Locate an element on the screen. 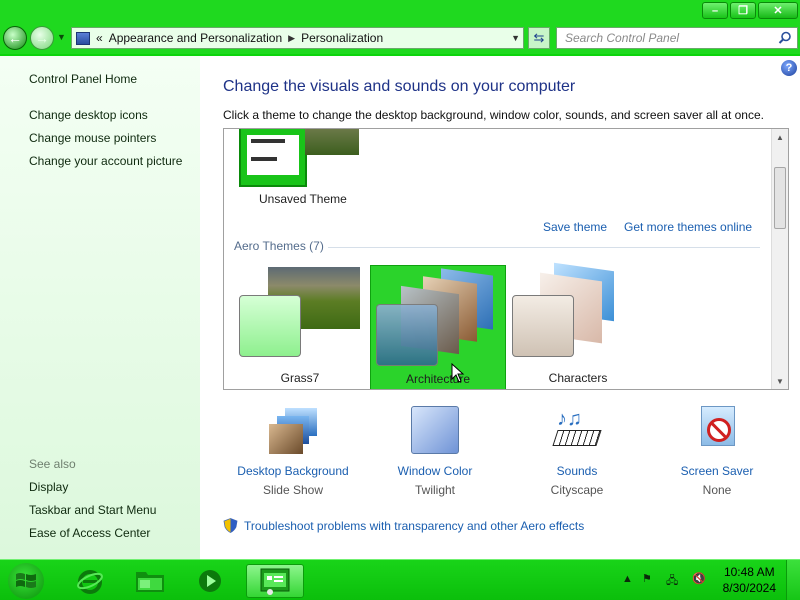 The image size is (800, 600). media-player-icon is located at coordinates (210, 581).